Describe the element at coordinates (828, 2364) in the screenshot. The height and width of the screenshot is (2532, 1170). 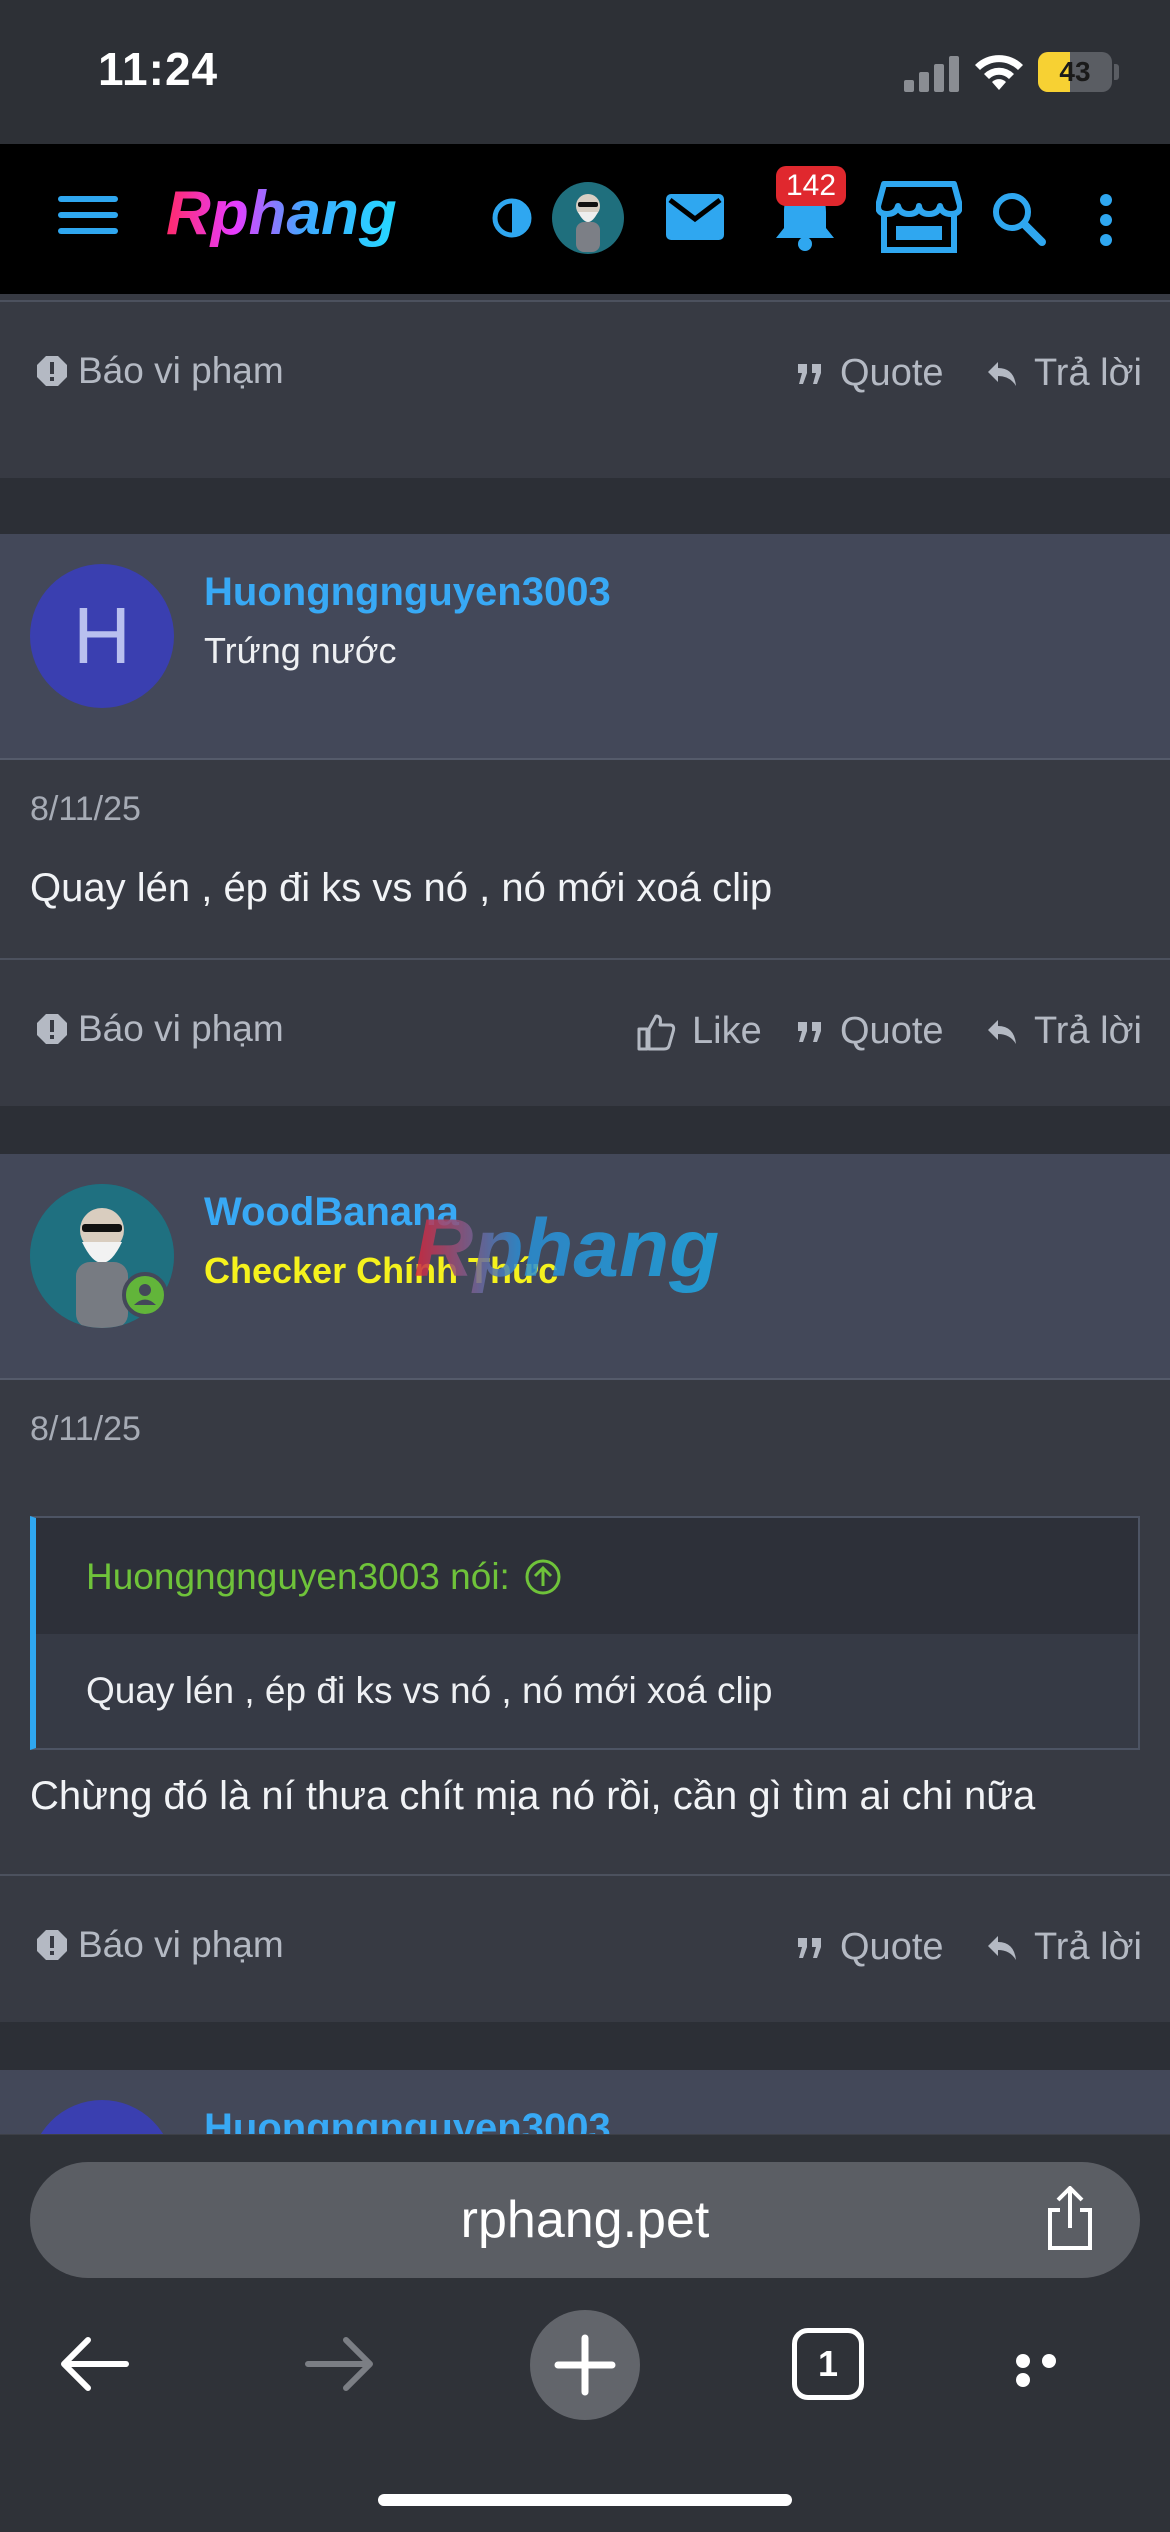
I see `tab-switcher-button: 1` at that location.